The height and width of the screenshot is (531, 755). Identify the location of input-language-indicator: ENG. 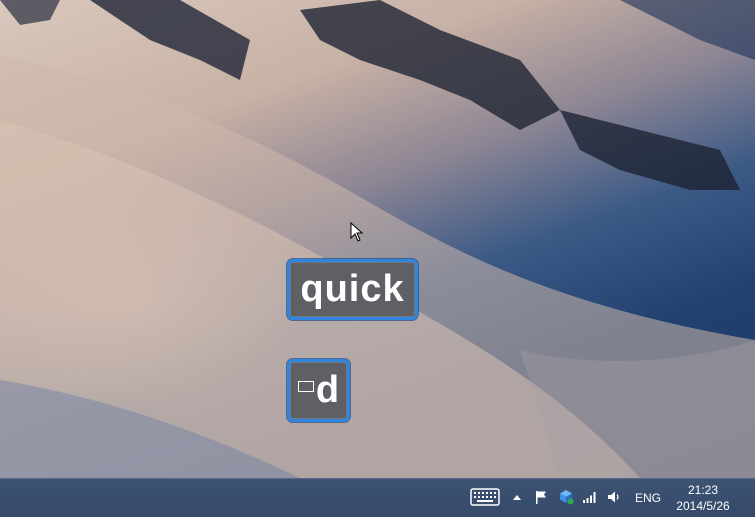
(648, 498).